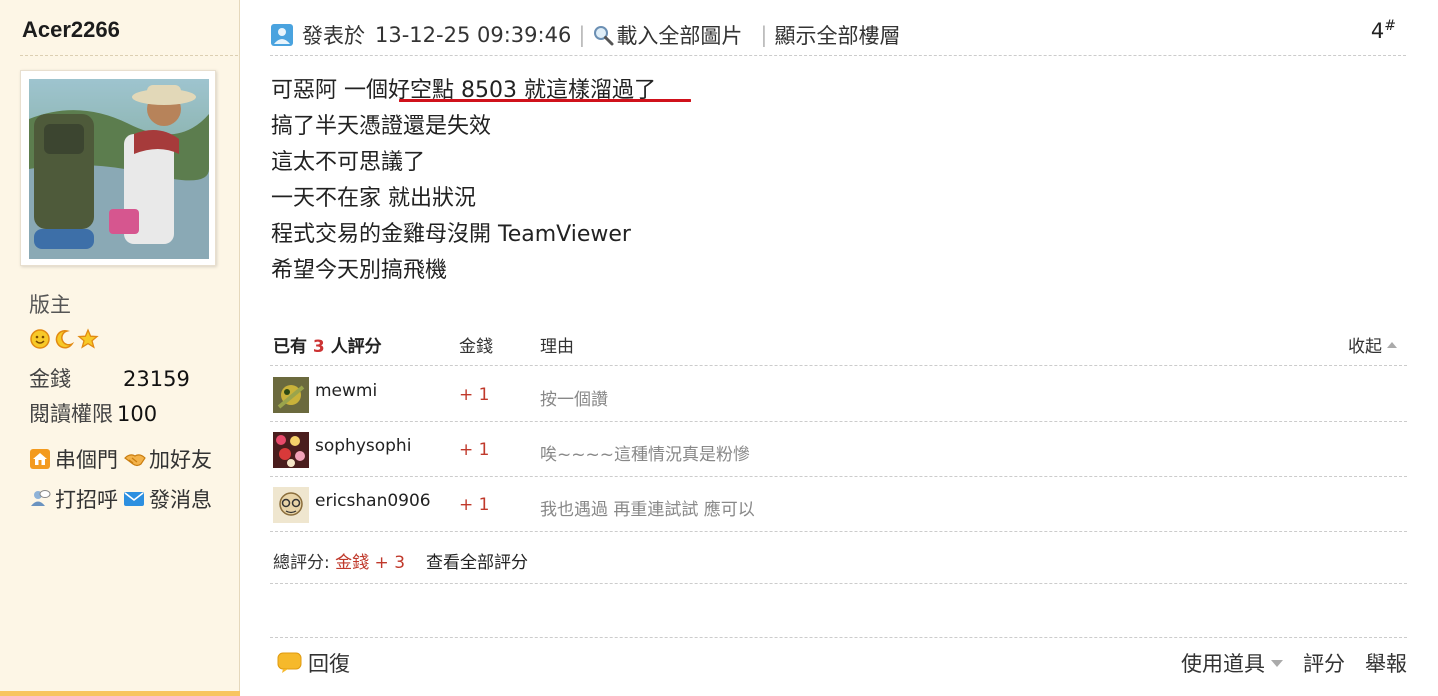  I want to click on load-all-images-link: 載入全部圖片, so click(667, 35).